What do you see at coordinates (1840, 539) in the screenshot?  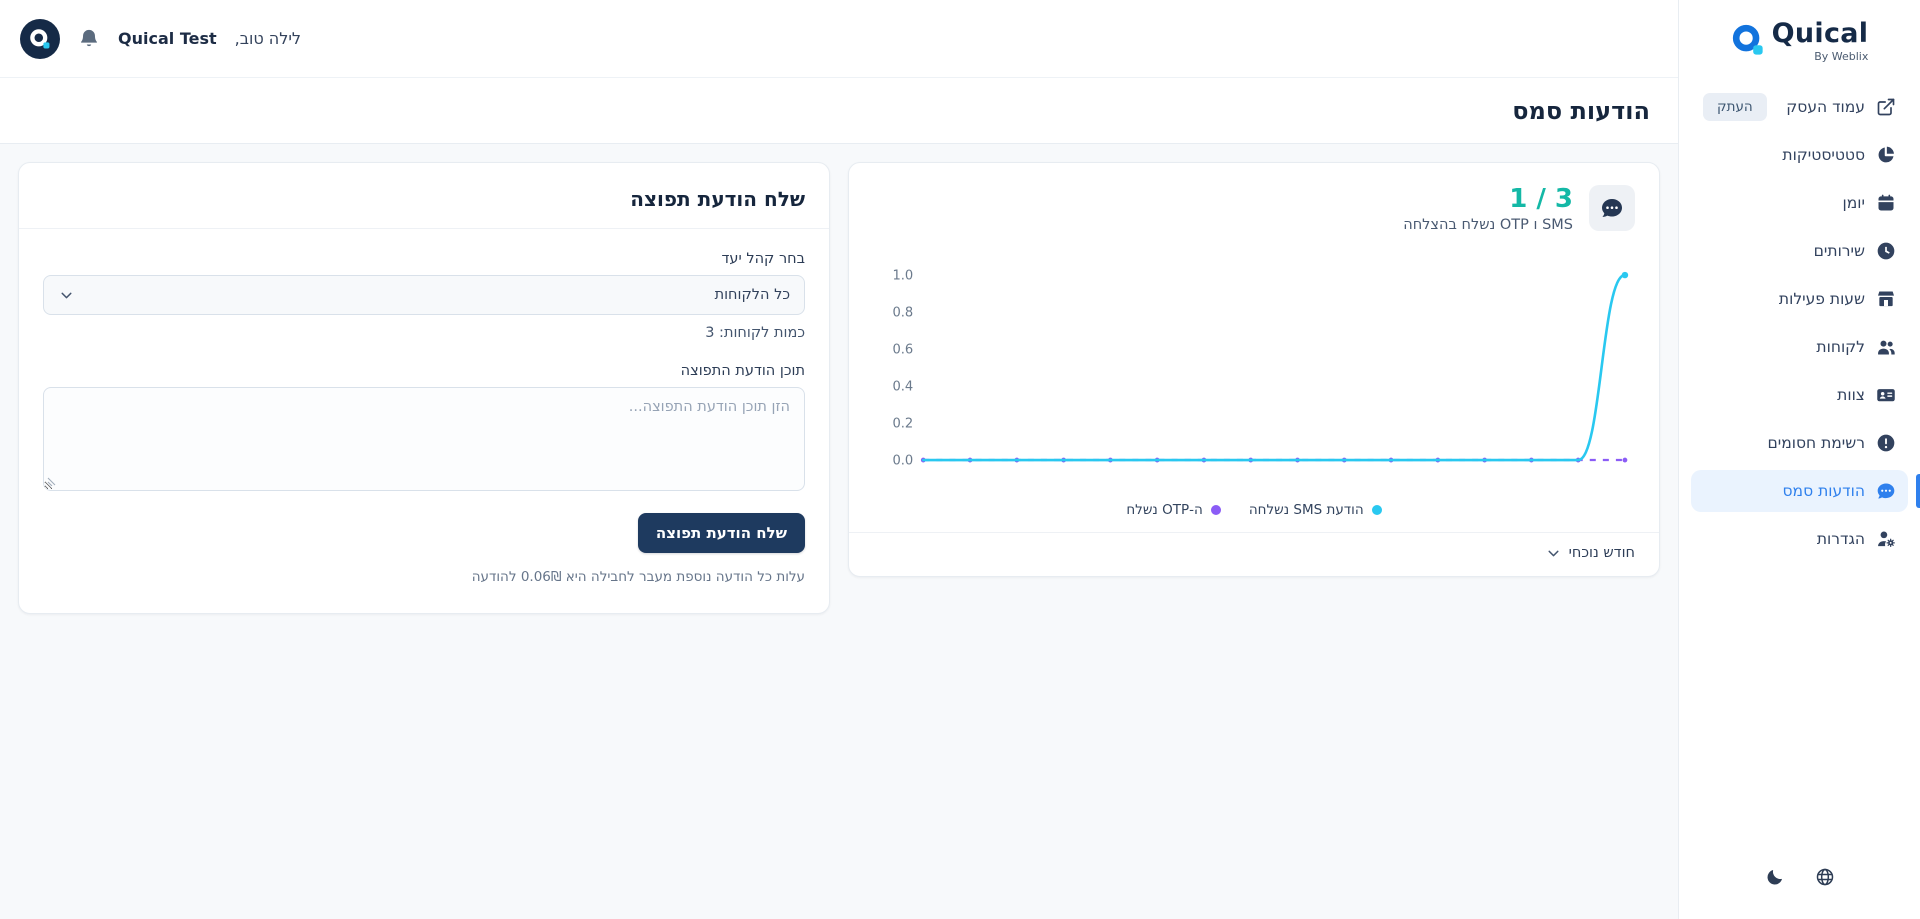 I see `sidebar-item-label: הגדרות` at bounding box center [1840, 539].